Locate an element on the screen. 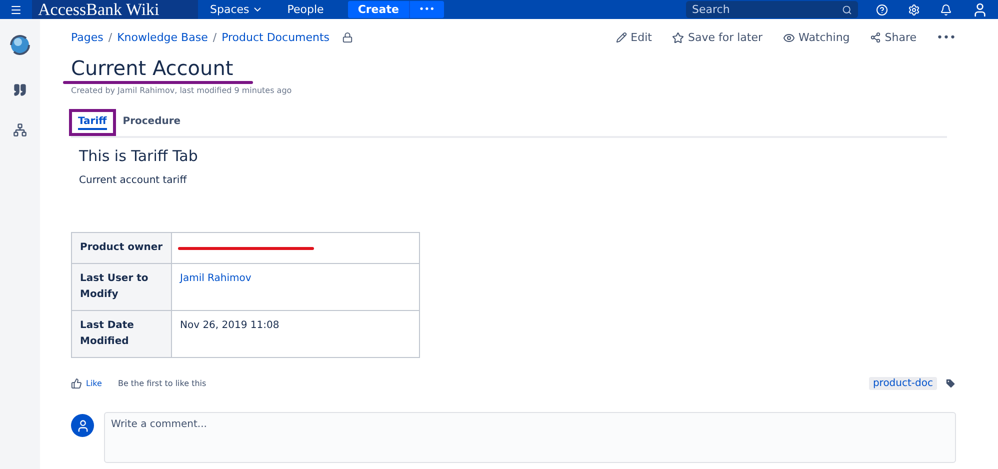 Image resolution: width=998 pixels, height=469 pixels. notification-icon is located at coordinates (946, 10).